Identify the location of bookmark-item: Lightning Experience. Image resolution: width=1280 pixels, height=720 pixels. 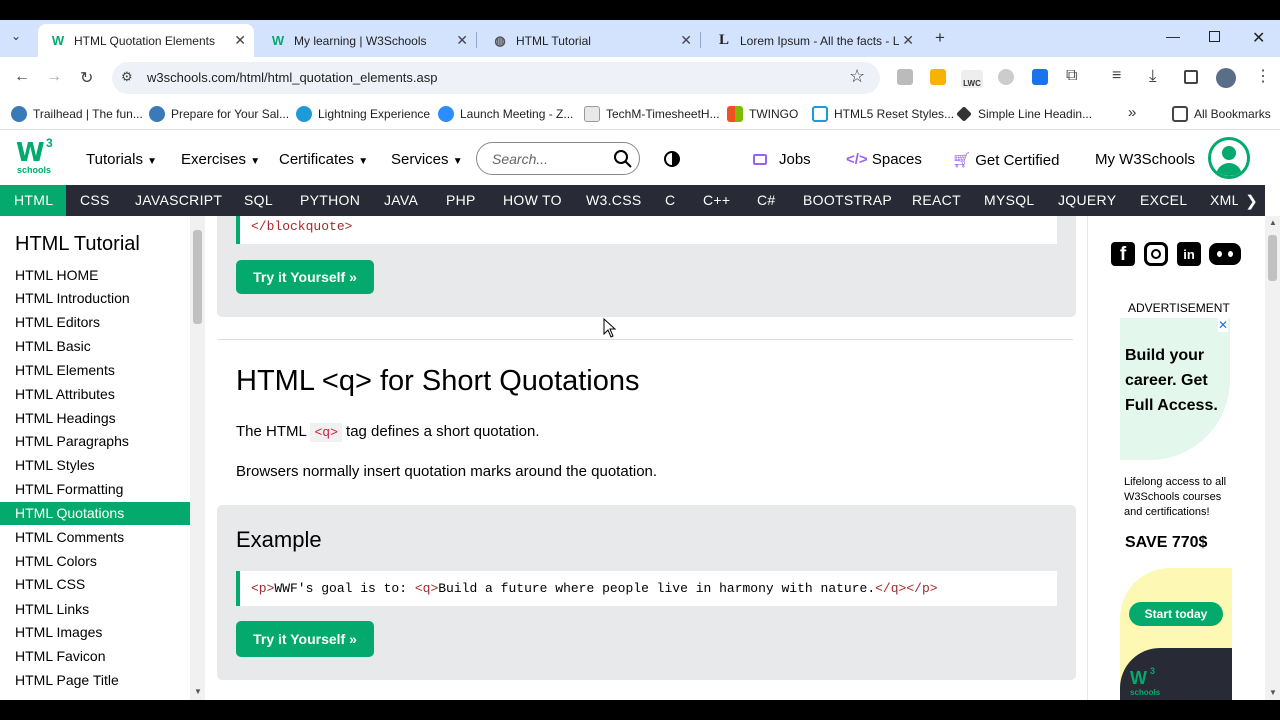
(363, 114).